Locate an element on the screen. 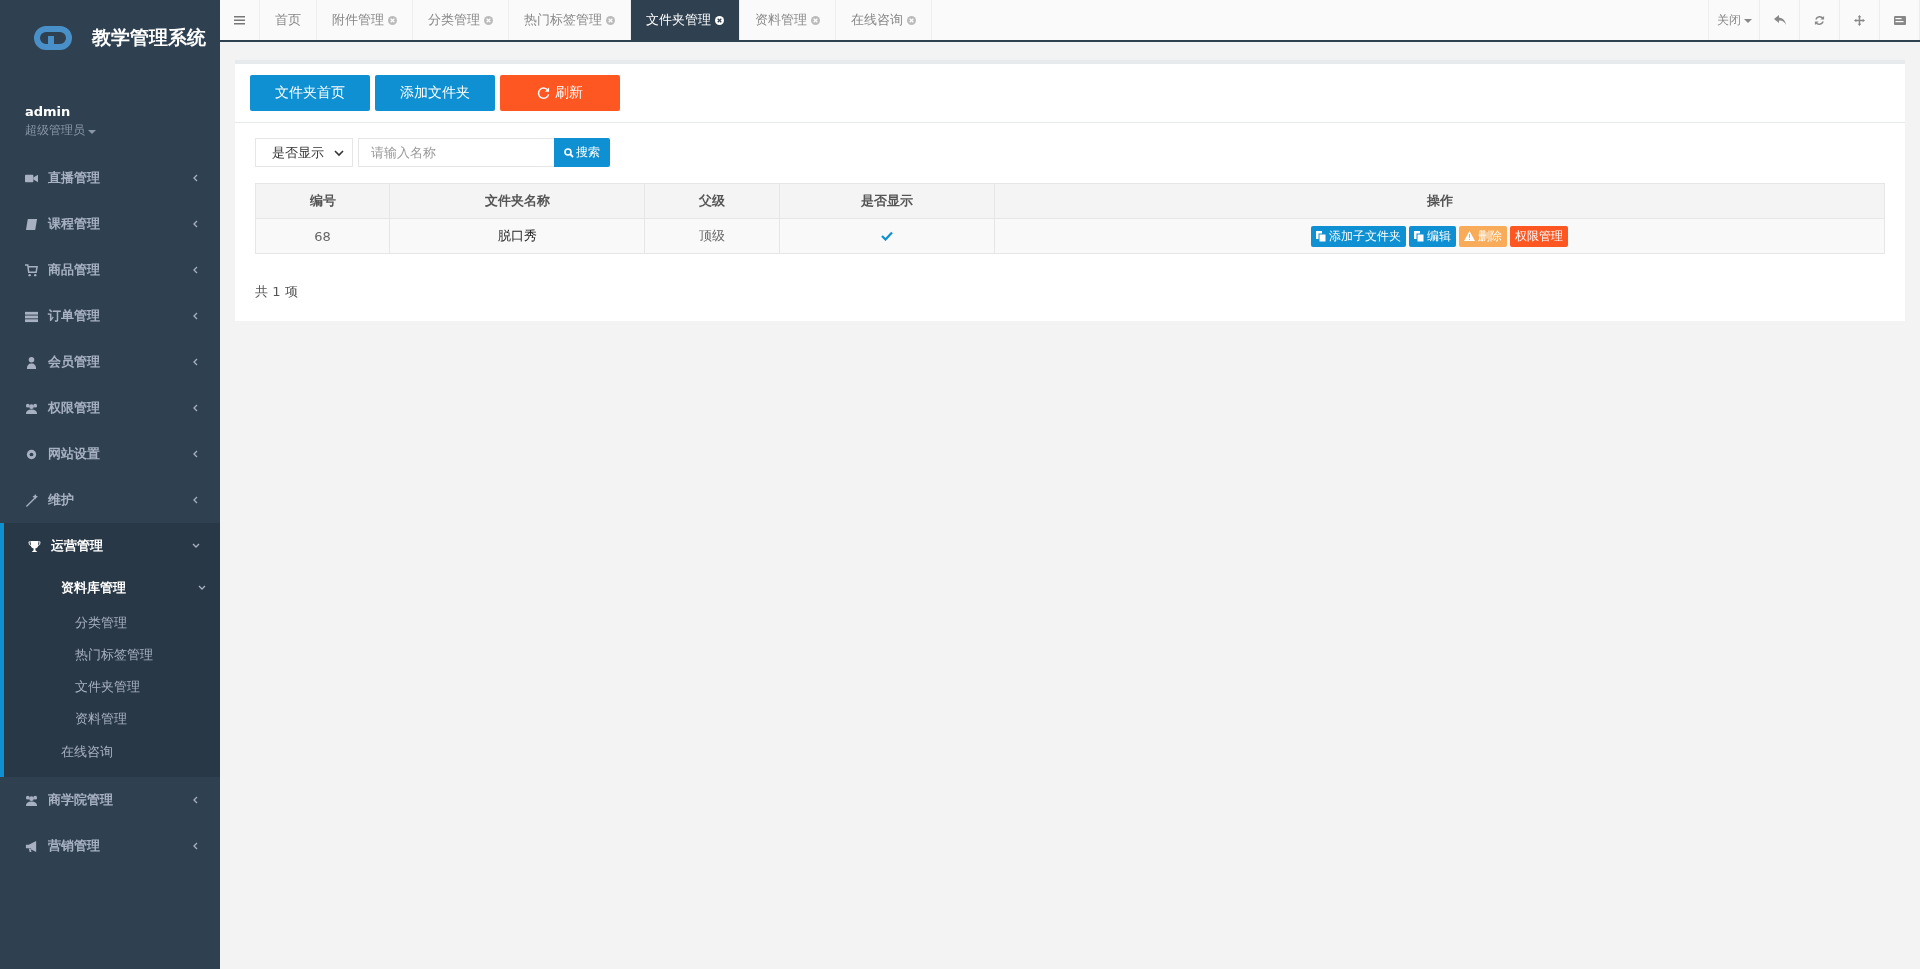 The image size is (1920, 969). refresh-icon is located at coordinates (543, 93).